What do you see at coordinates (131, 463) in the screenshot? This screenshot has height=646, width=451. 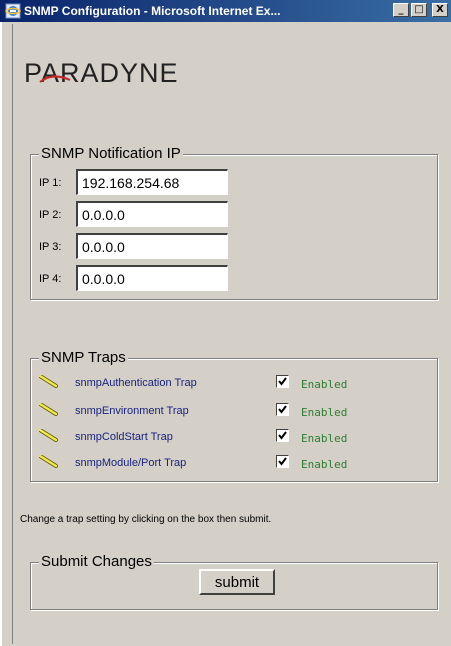 I see `trap-name: snmpModule/Port Trap` at bounding box center [131, 463].